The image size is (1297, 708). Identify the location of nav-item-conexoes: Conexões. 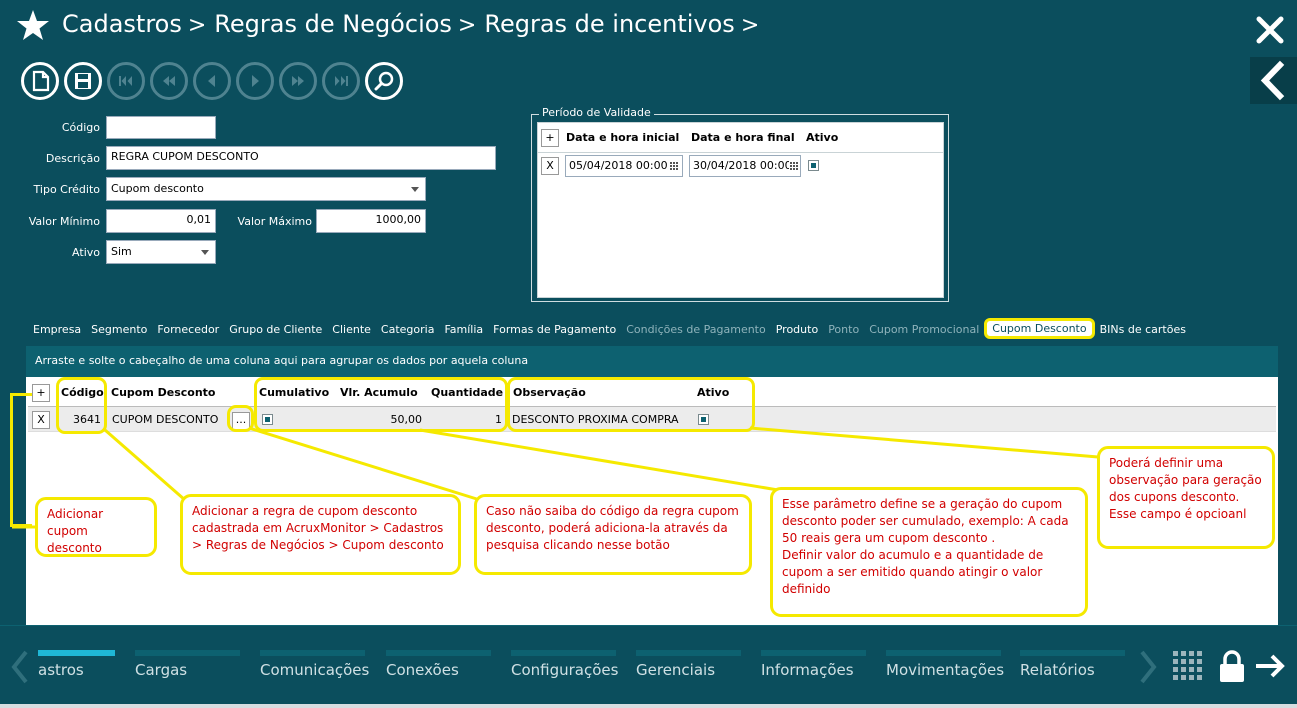
(422, 670).